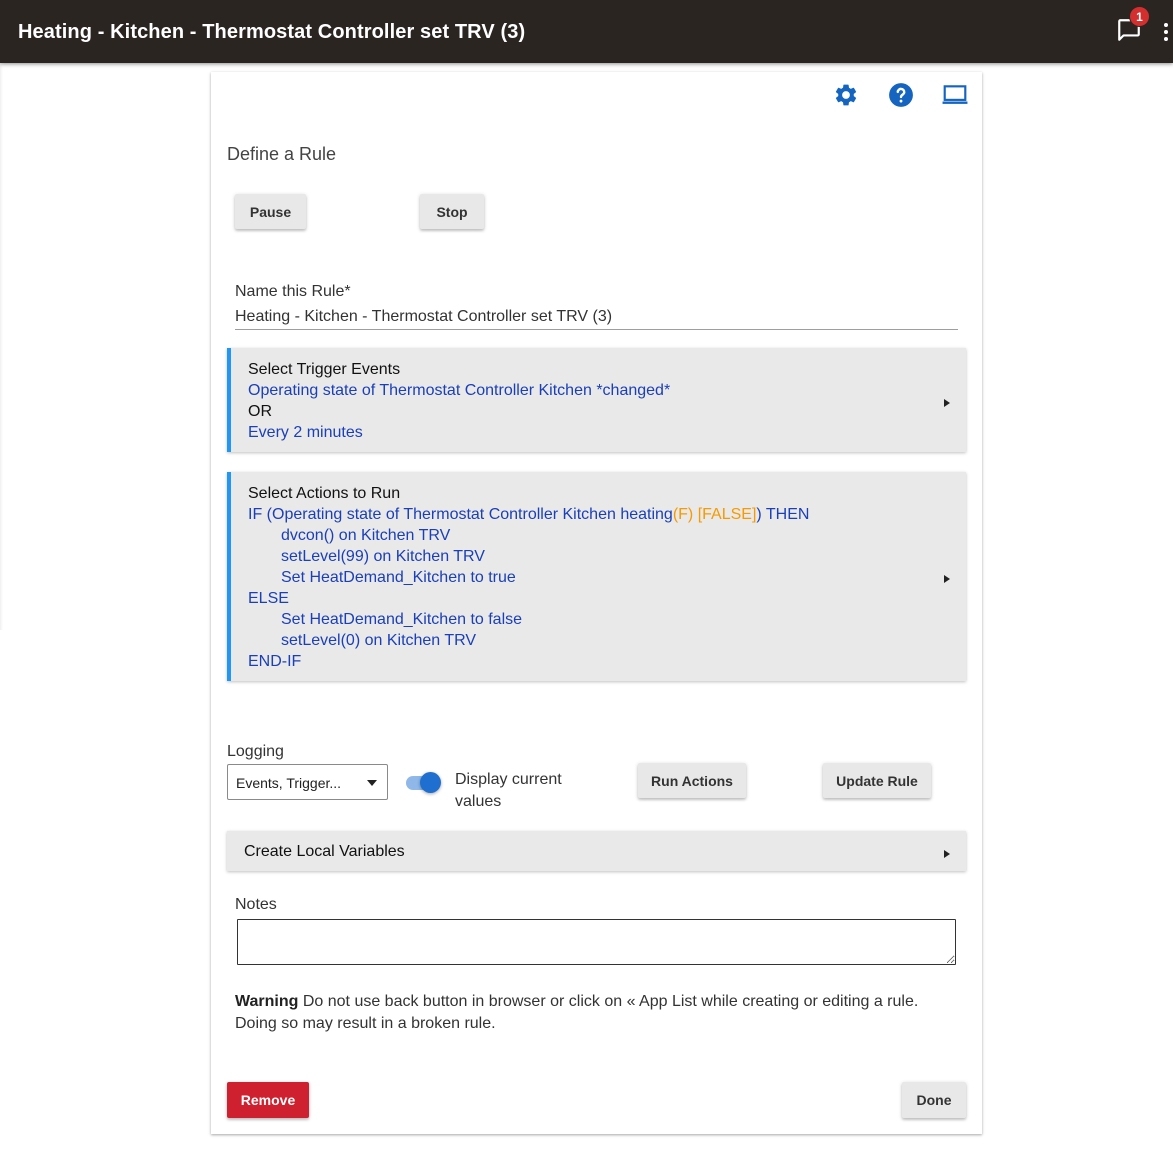  Describe the element at coordinates (270, 211) in the screenshot. I see `pause-button: Pause` at that location.